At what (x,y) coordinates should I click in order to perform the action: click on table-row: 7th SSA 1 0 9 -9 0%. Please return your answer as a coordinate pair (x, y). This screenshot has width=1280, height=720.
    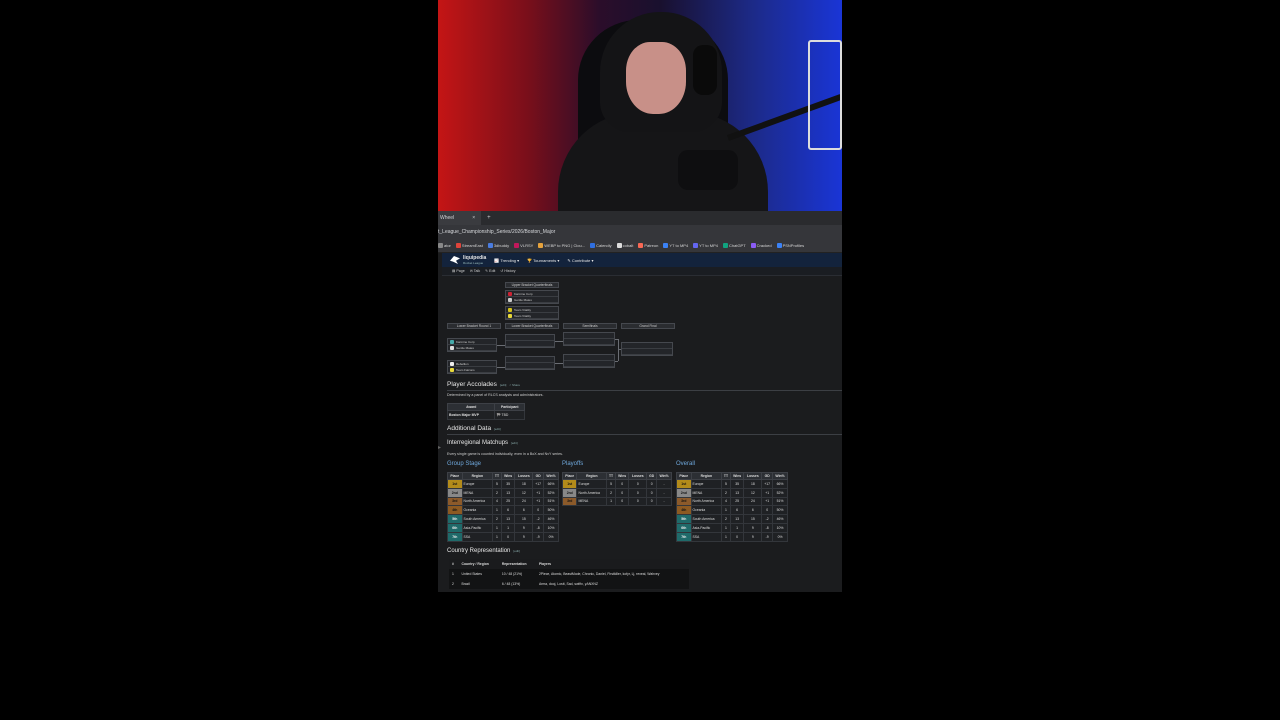
    Looking at the image, I should click on (503, 536).